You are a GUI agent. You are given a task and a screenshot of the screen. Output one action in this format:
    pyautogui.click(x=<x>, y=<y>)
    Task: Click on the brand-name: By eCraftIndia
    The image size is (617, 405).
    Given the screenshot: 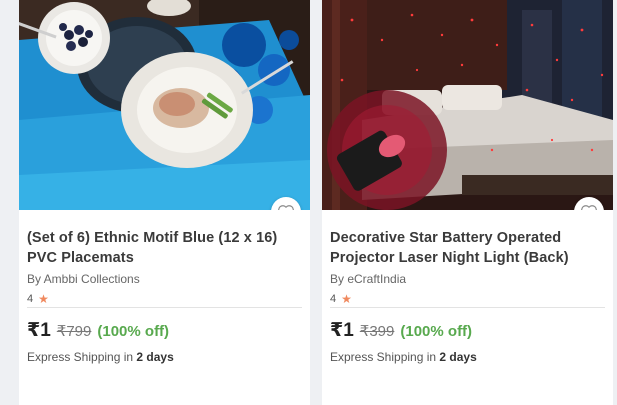 What is the action you would take?
    pyautogui.click(x=368, y=279)
    